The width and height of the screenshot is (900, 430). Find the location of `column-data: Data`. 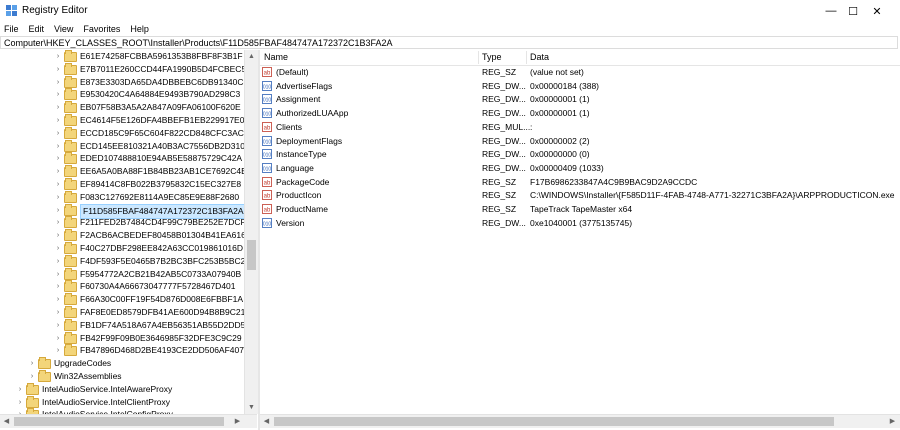

column-data: Data is located at coordinates (539, 57).